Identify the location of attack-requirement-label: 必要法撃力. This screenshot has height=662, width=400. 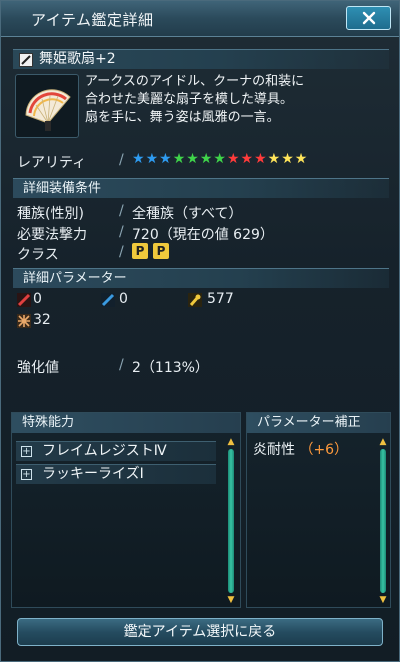
(52, 235).